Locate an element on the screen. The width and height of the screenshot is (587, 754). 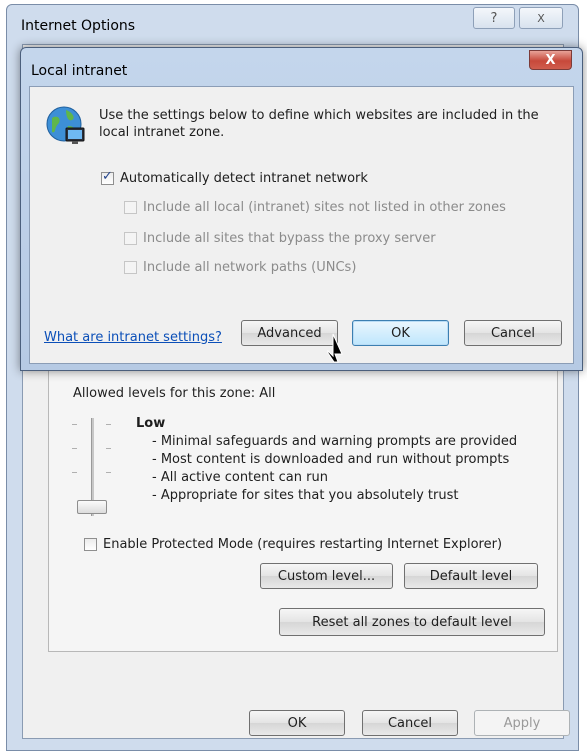
default-level-button: Default level is located at coordinates (471, 576).